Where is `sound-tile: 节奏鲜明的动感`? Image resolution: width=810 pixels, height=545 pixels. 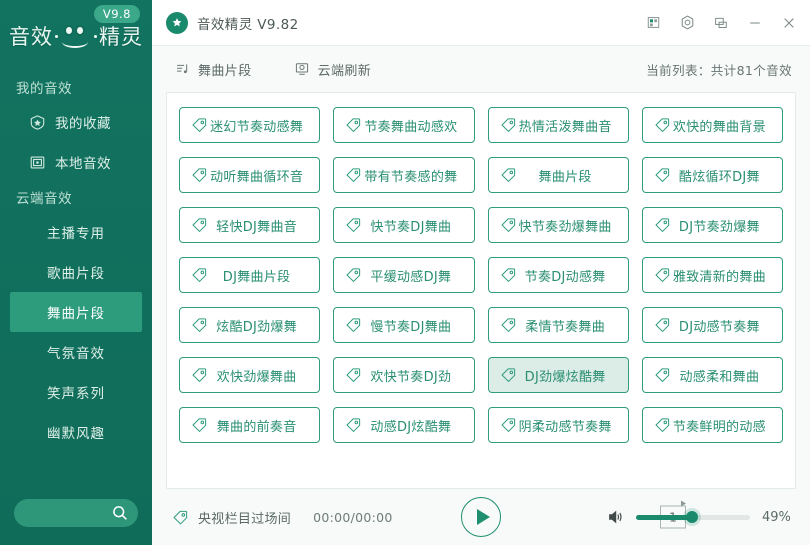
sound-tile: 节奏鲜明的动感 is located at coordinates (712, 425).